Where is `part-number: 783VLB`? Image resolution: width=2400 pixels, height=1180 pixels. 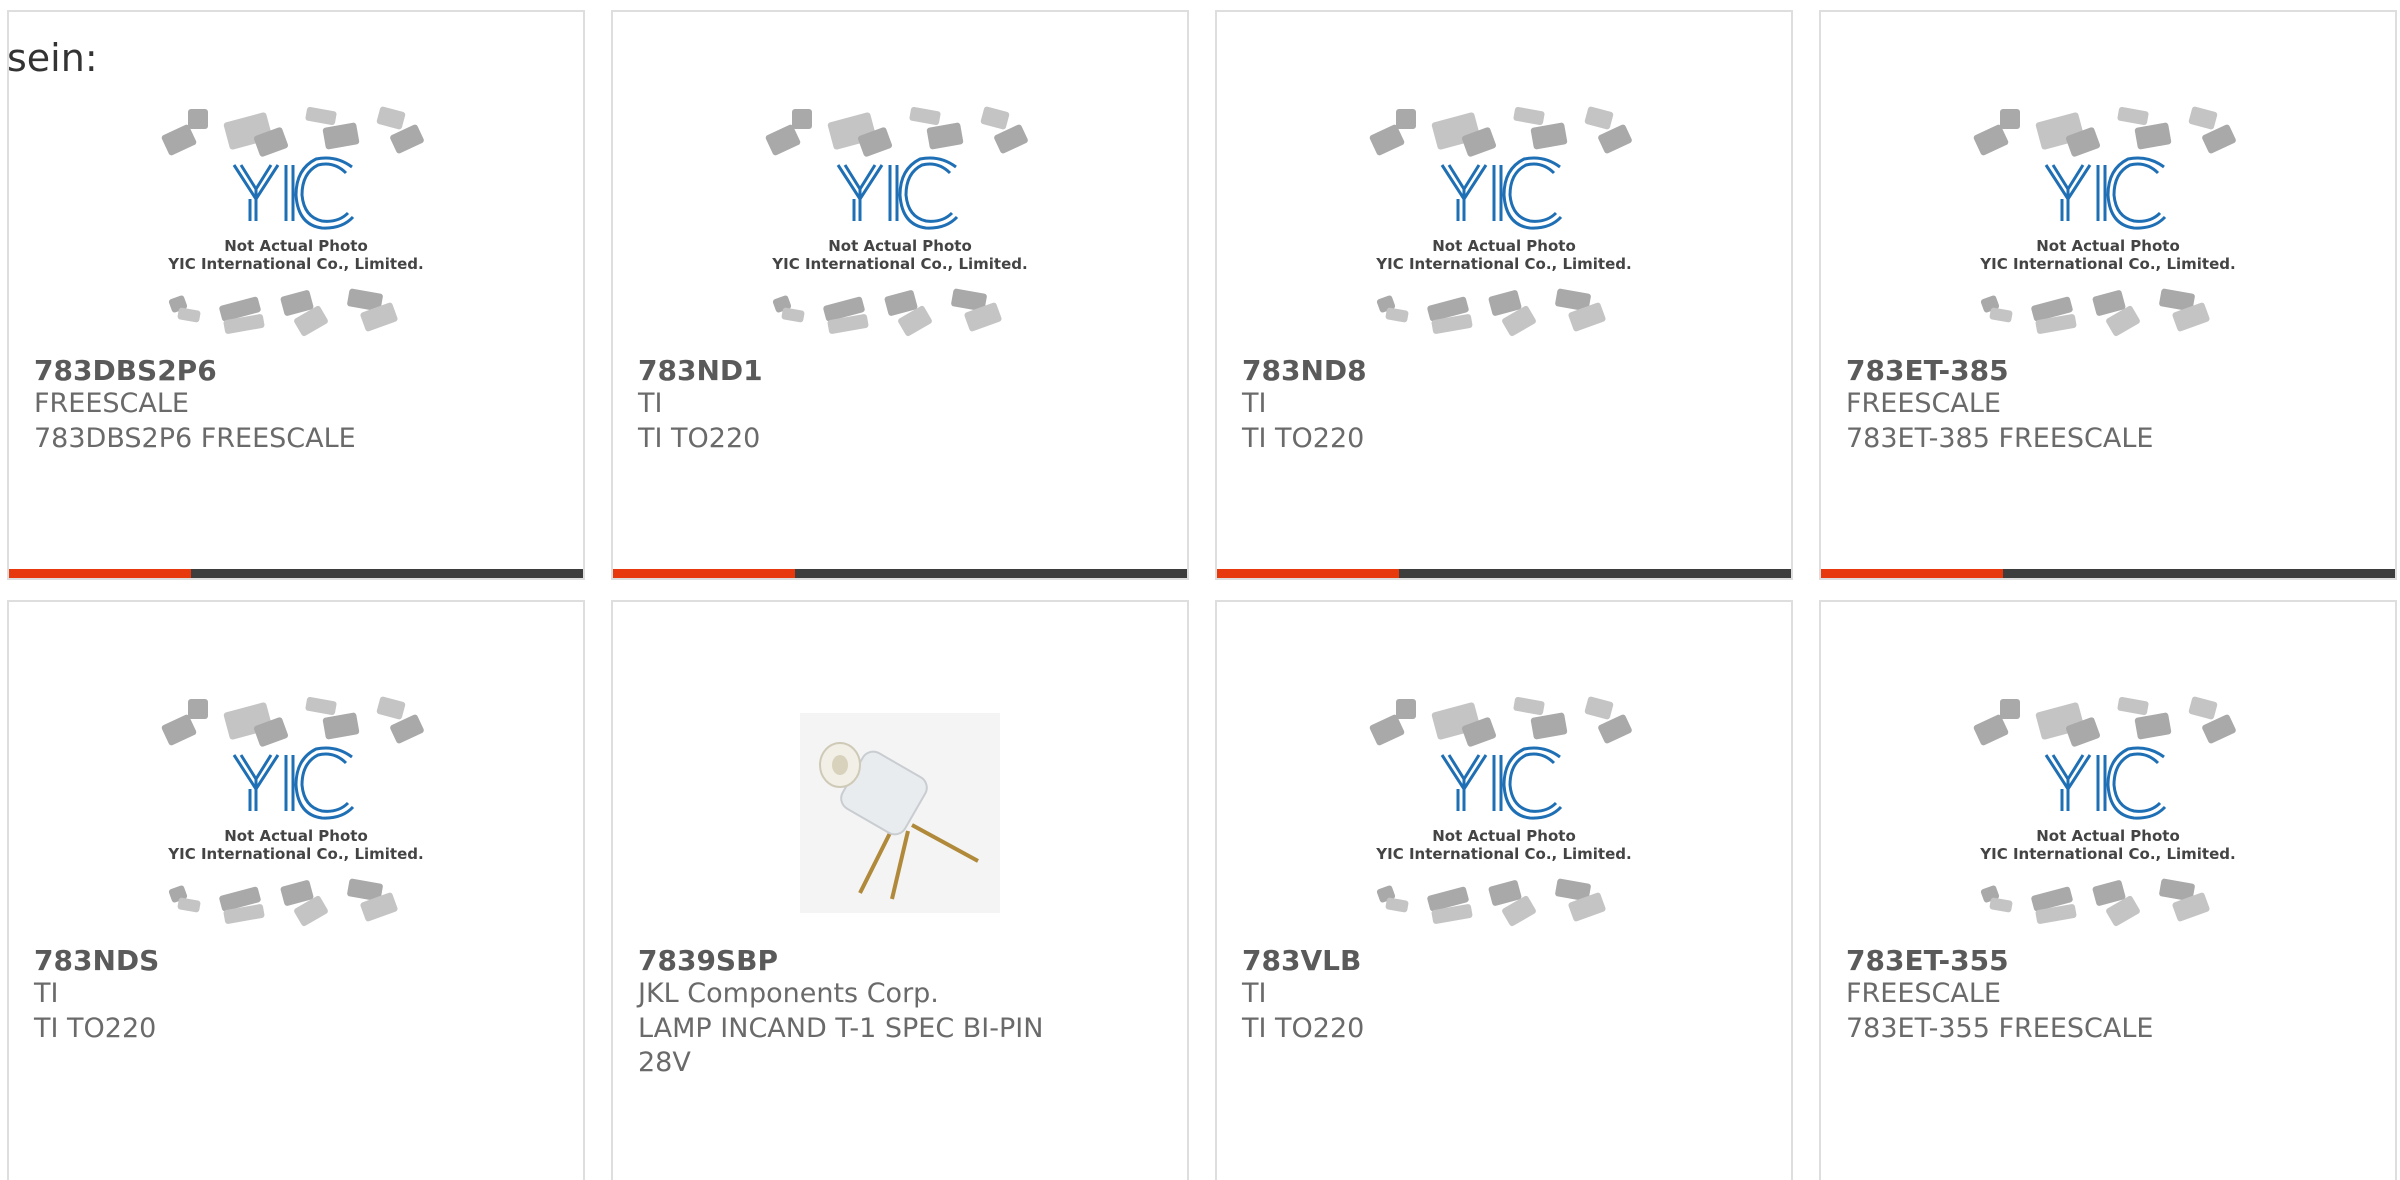
part-number: 783VLB is located at coordinates (1301, 960).